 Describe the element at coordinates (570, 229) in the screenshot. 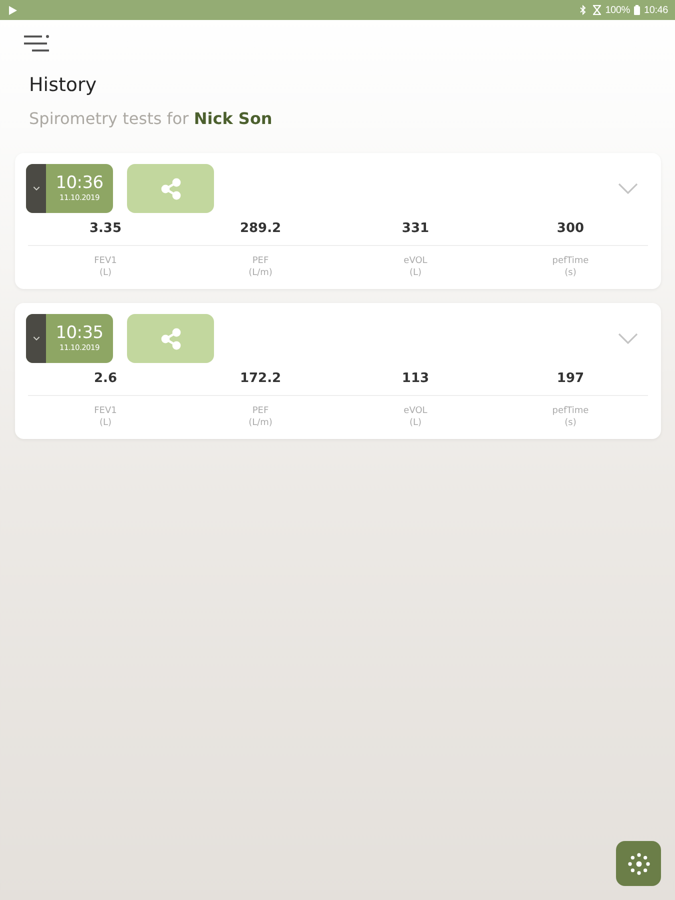

I see `result-value: 300` at that location.